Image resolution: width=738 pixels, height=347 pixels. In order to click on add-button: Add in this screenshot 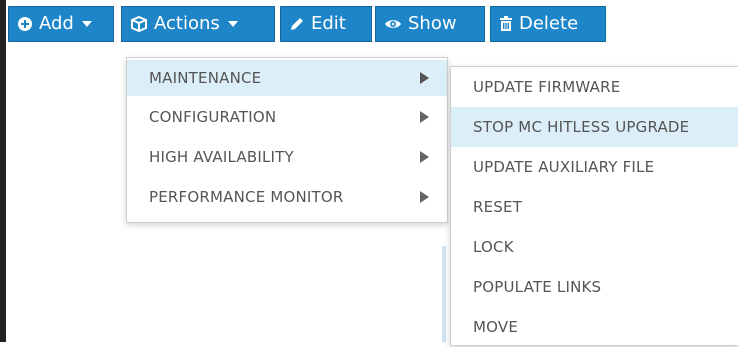, I will do `click(61, 24)`.